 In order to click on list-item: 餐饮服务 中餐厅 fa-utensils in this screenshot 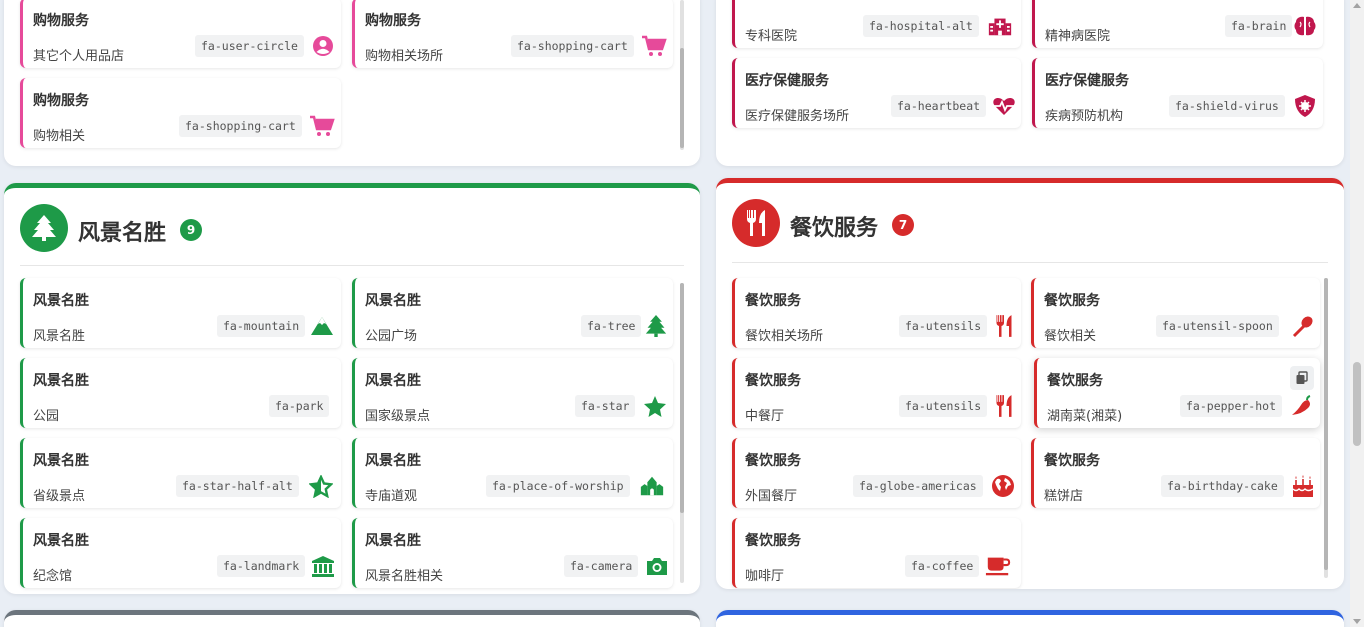, I will do `click(876, 393)`.